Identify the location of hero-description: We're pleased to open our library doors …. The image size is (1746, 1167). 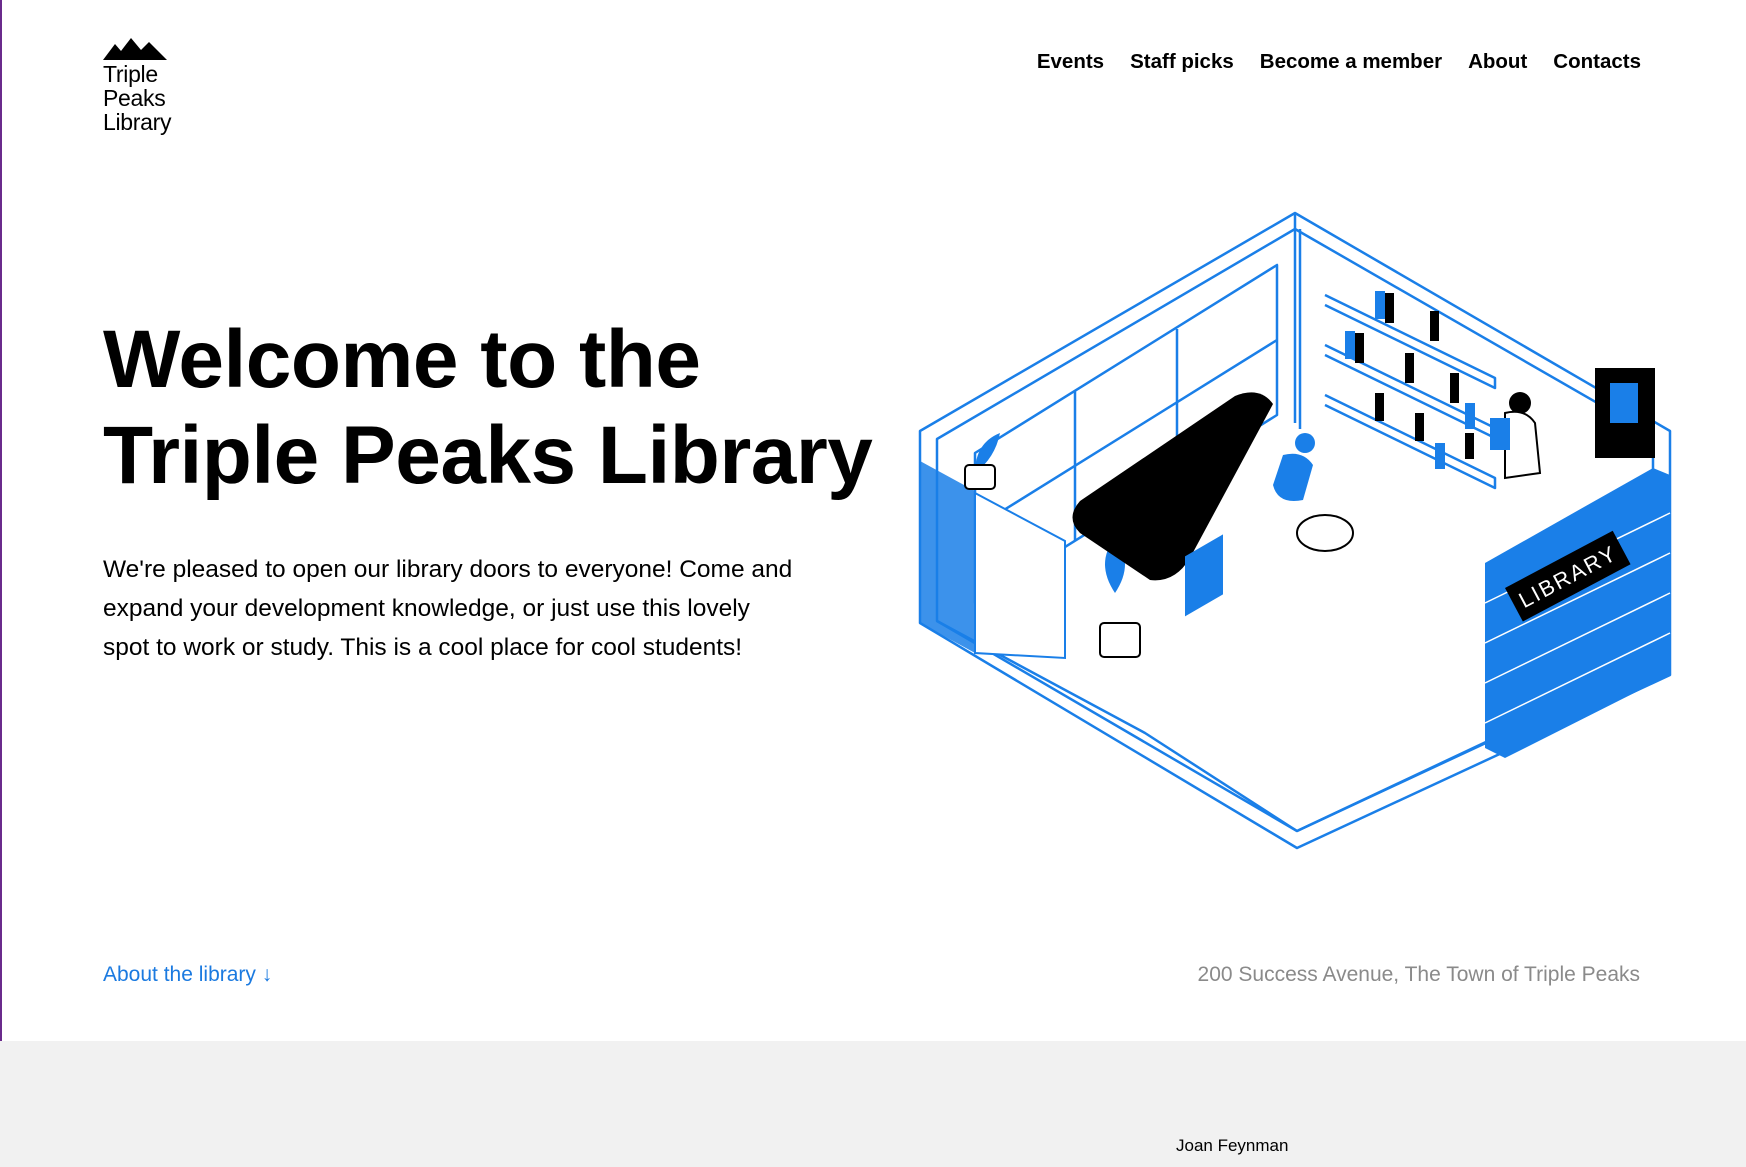
(448, 608).